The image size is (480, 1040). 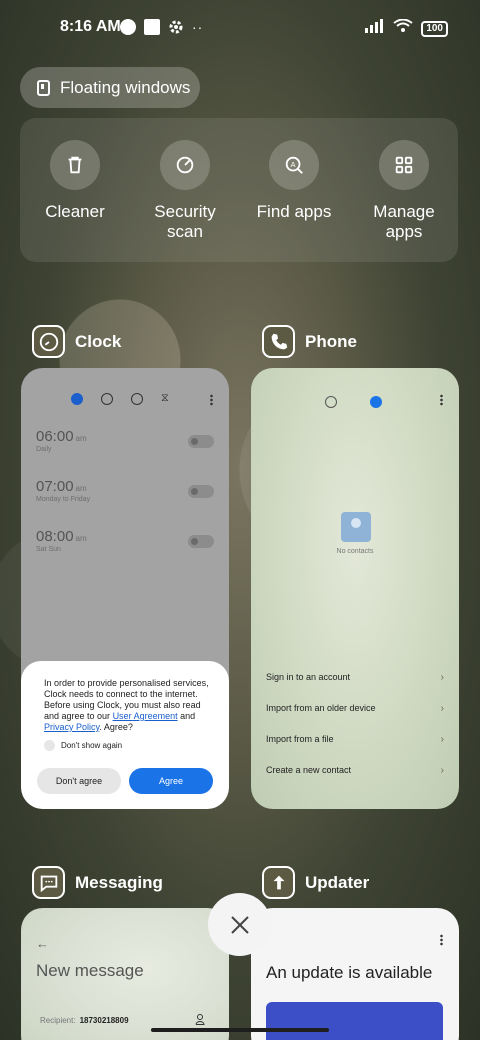 What do you see at coordinates (294, 211) in the screenshot?
I see `find-apps-label: Find apps` at bounding box center [294, 211].